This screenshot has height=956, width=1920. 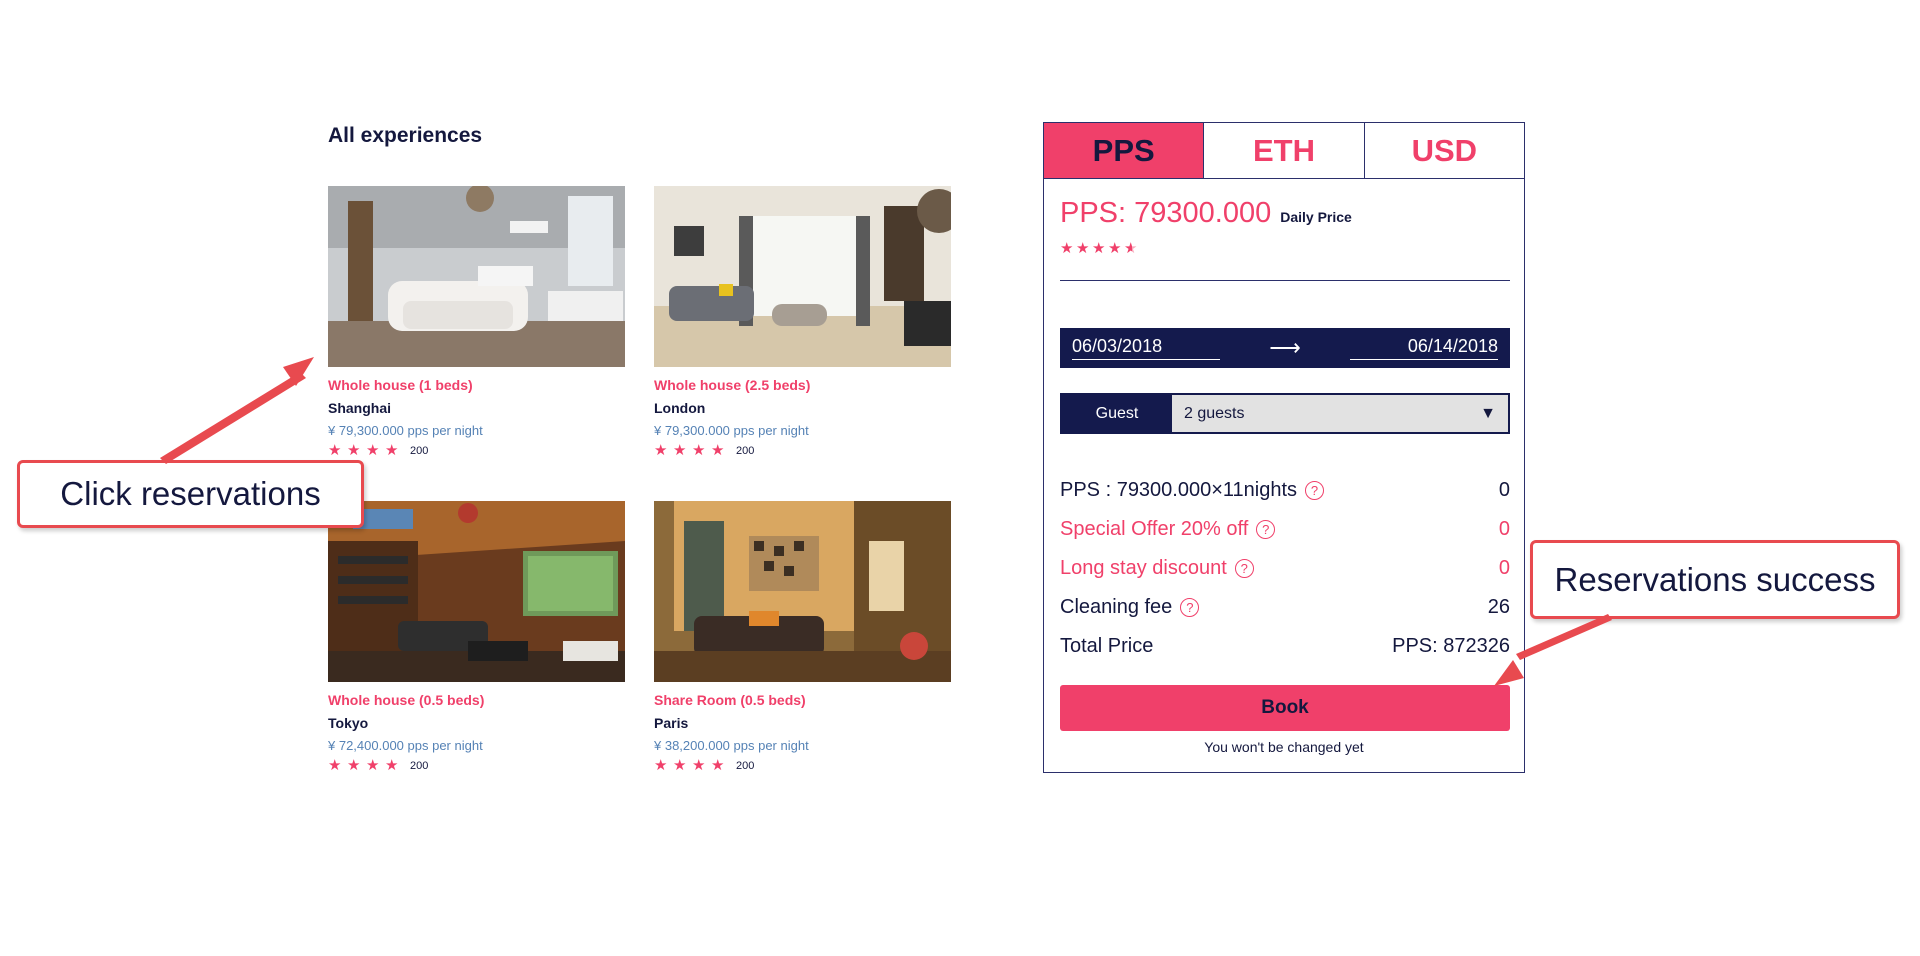 I want to click on date-range: 06/03/2018 ⟶ 06/14/2018, so click(x=1285, y=348).